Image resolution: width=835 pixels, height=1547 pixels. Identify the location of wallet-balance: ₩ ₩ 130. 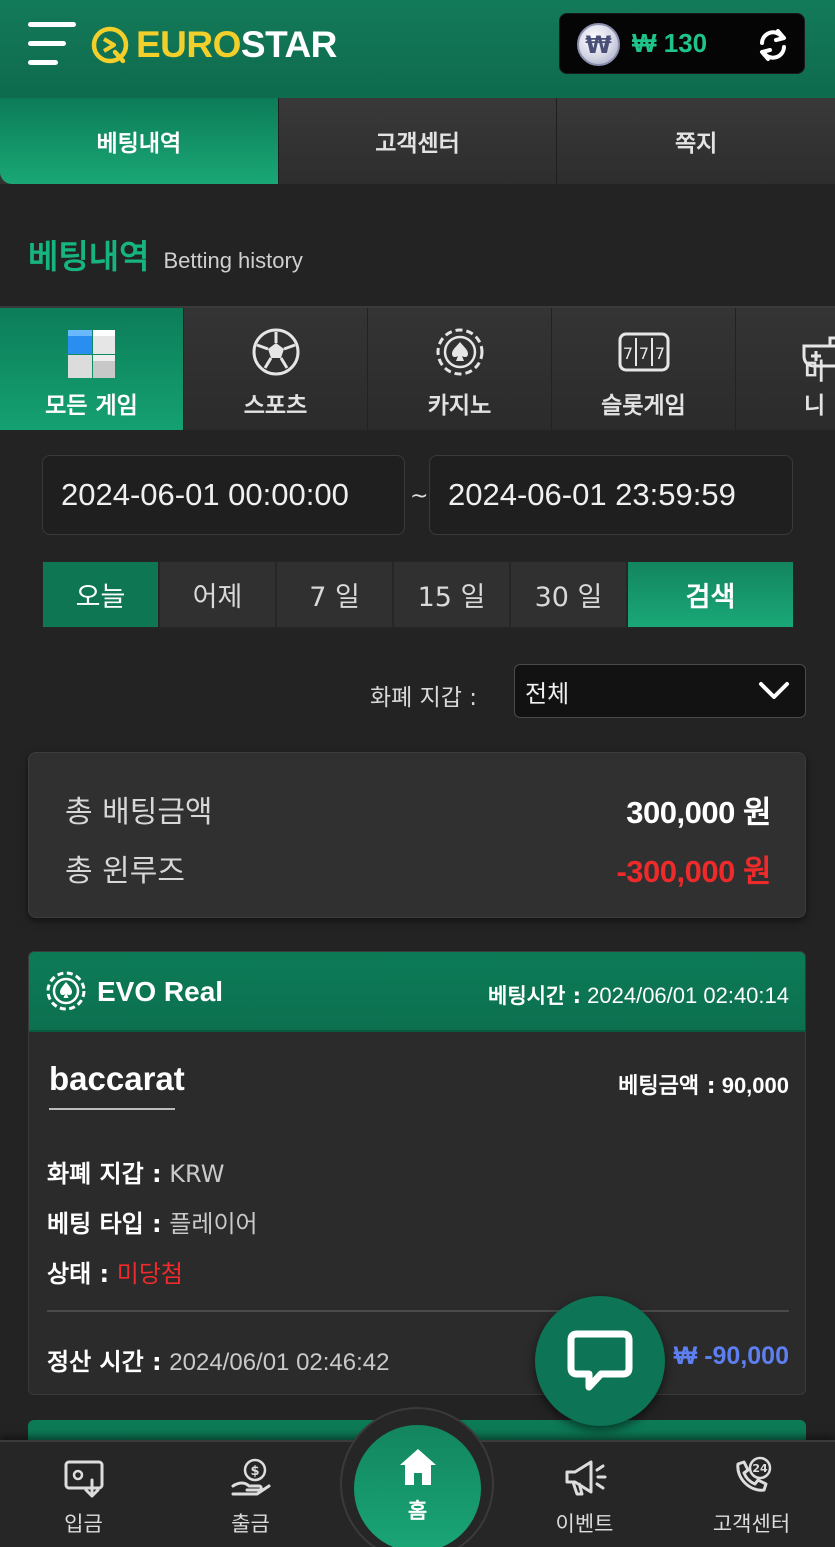
(682, 43).